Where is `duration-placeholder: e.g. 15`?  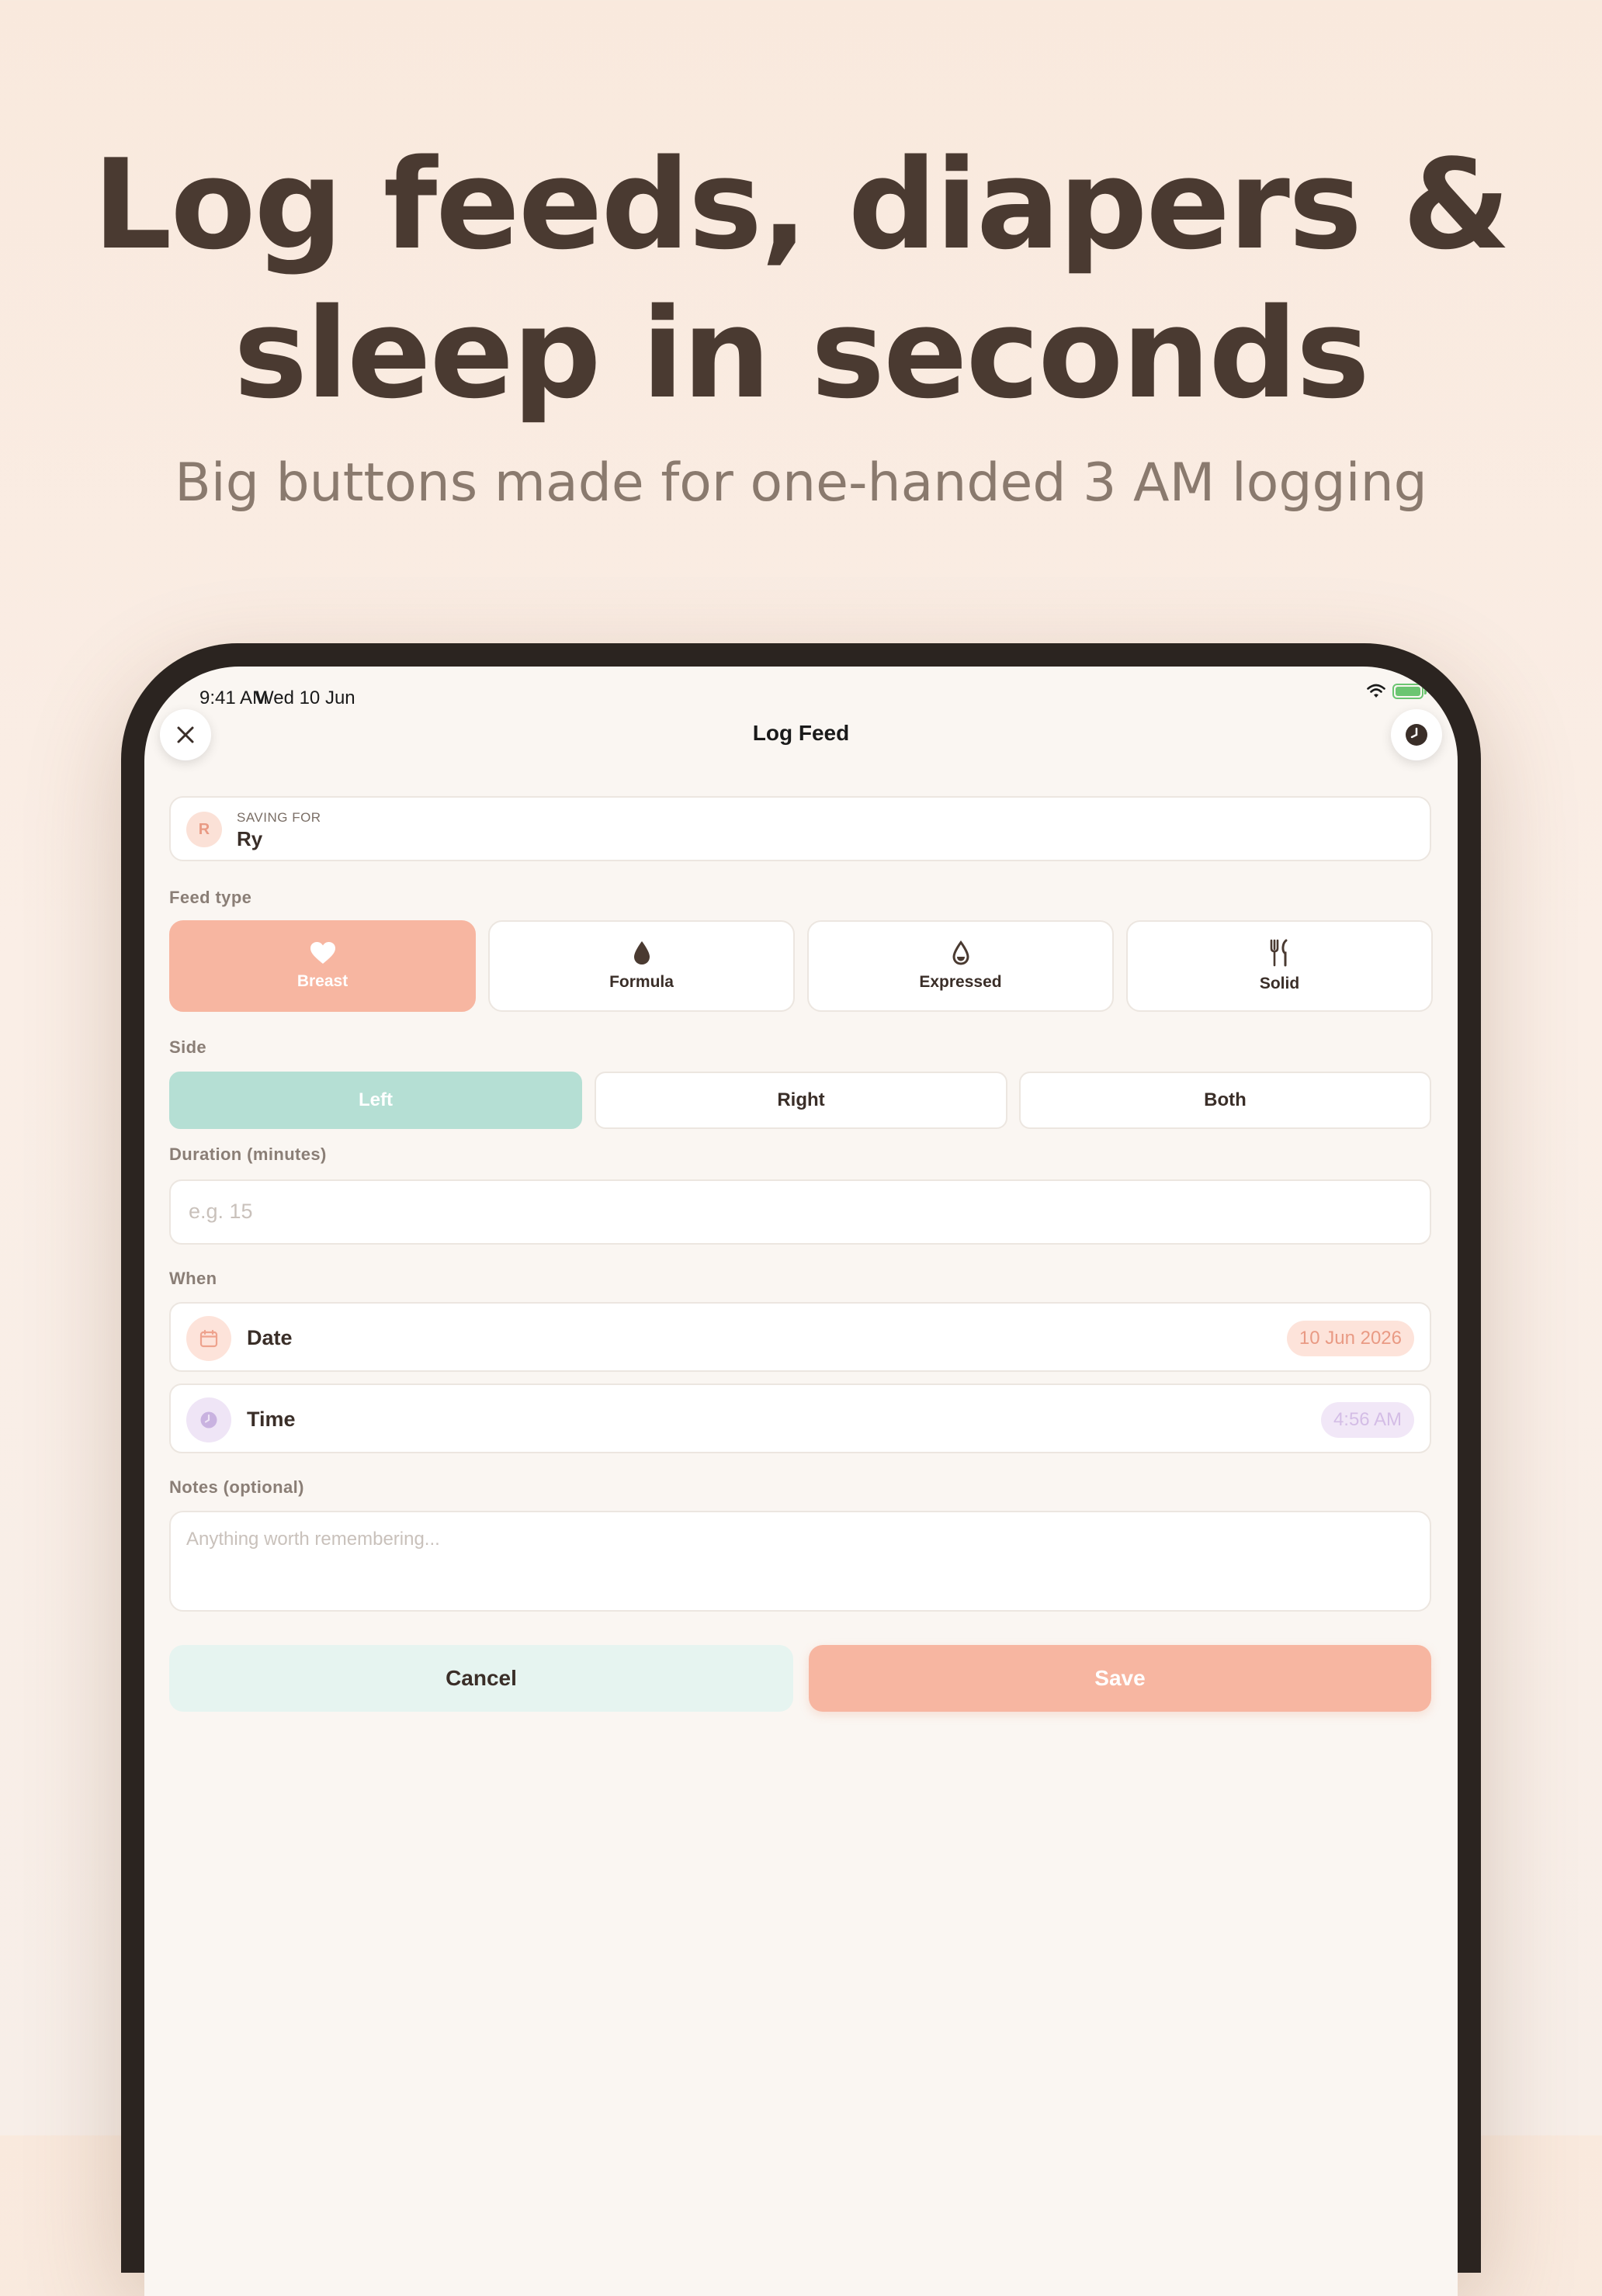
duration-placeholder: e.g. 15 is located at coordinates (221, 1211).